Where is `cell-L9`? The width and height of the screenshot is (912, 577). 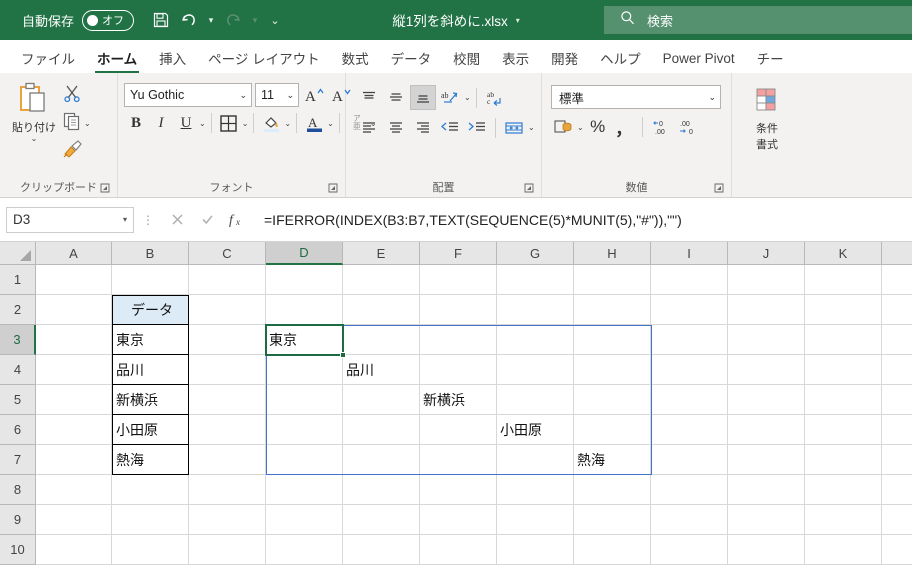 cell-L9 is located at coordinates (897, 520).